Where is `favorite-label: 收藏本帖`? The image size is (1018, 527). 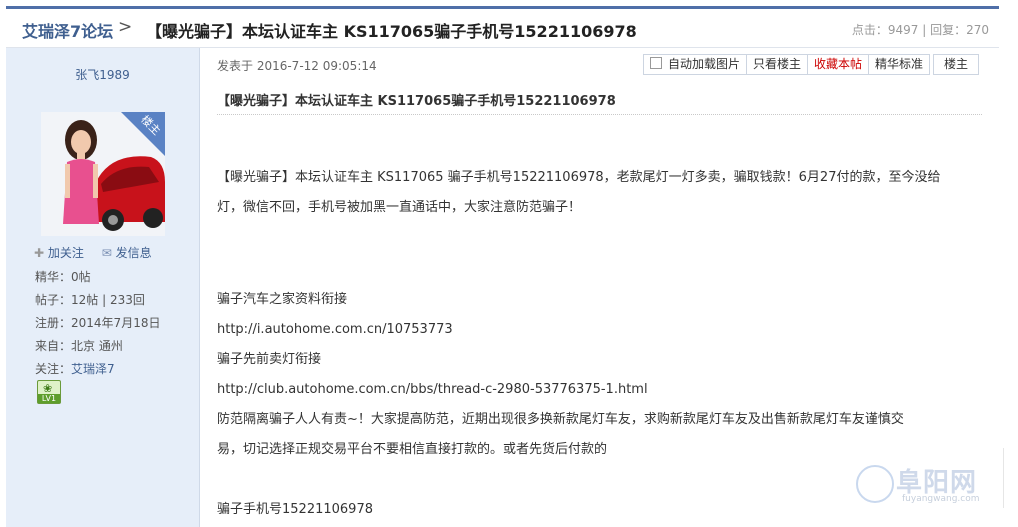 favorite-label: 收藏本帖 is located at coordinates (837, 64).